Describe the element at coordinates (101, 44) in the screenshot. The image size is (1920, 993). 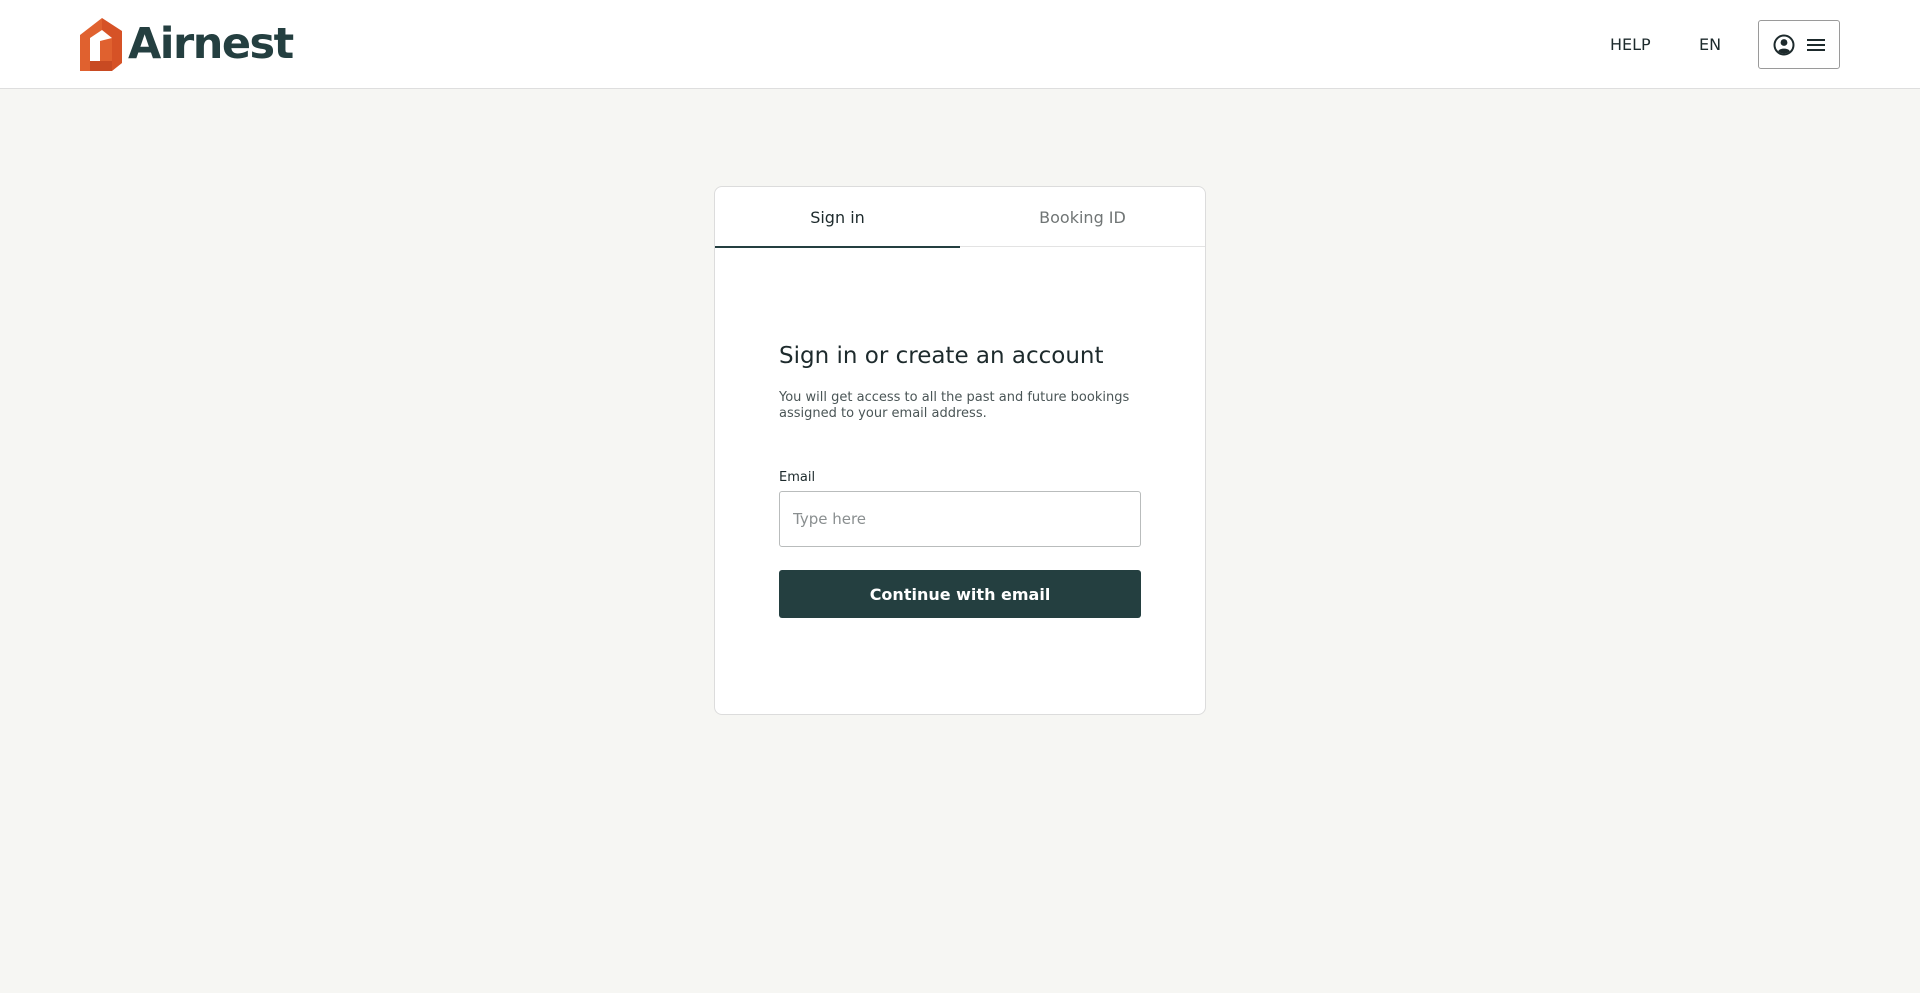
I see `airnest-logo-icon` at that location.